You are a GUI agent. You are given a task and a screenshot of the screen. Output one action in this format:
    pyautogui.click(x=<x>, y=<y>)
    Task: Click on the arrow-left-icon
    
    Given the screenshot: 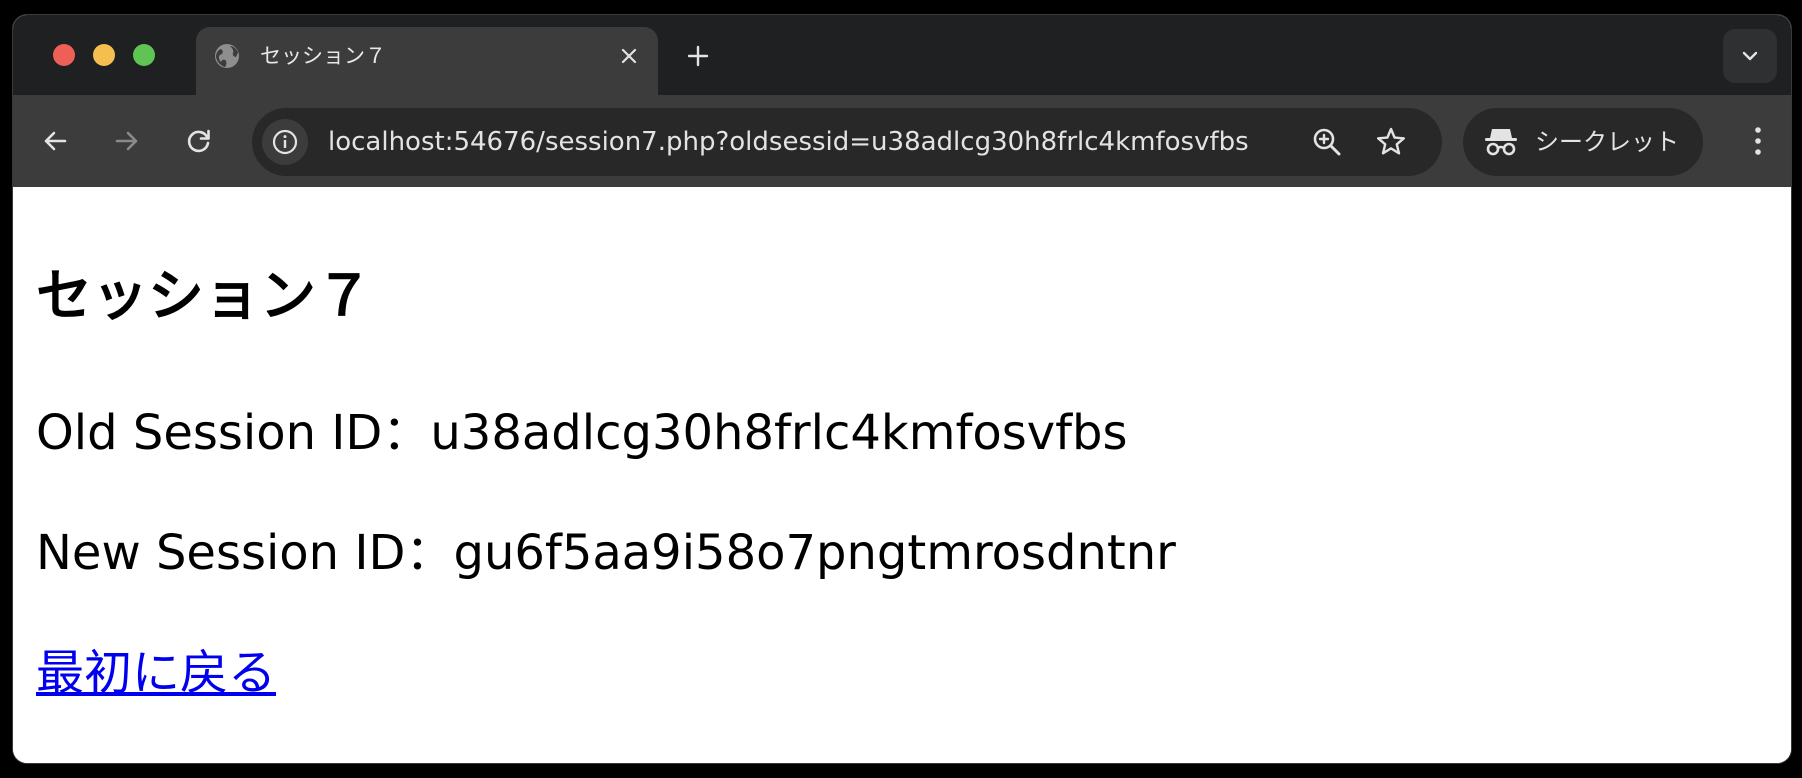 What is the action you would take?
    pyautogui.click(x=55, y=141)
    